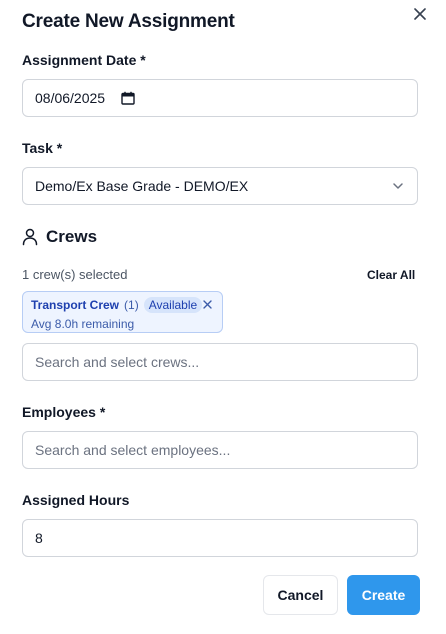  What do you see at coordinates (76, 500) in the screenshot?
I see `assigned-hours-label: Assigned Hours` at bounding box center [76, 500].